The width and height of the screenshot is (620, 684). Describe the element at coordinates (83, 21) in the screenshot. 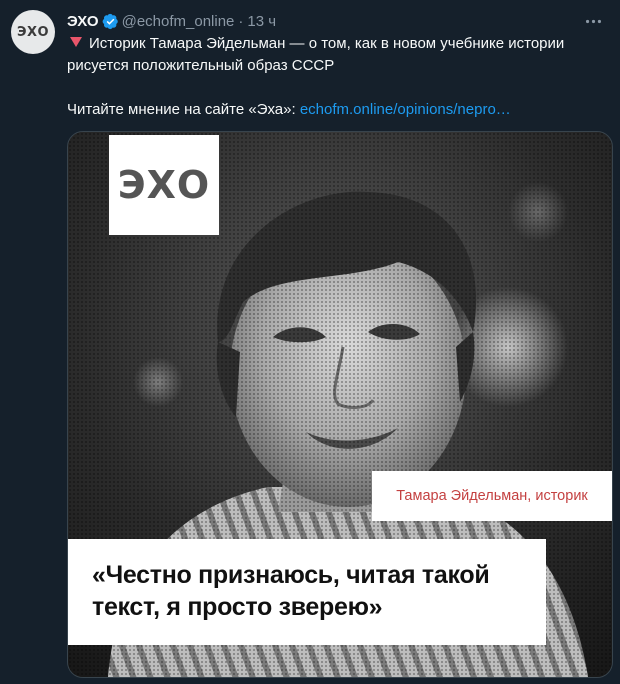

I see `display-name: ЭХО` at that location.